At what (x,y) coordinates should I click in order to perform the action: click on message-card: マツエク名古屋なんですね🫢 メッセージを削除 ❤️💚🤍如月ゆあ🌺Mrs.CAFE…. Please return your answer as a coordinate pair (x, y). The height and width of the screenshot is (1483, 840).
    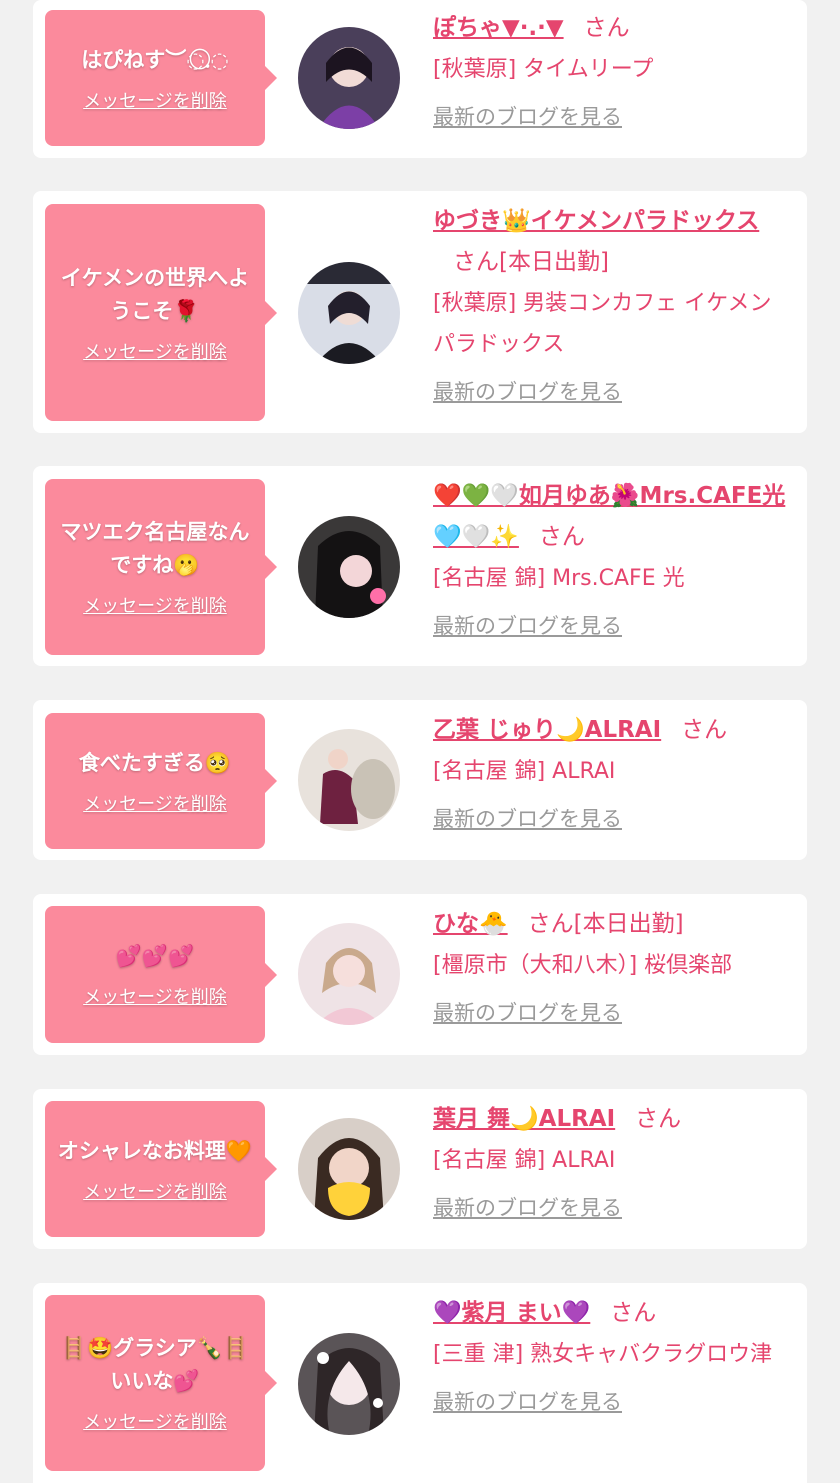
    Looking at the image, I should click on (420, 566).